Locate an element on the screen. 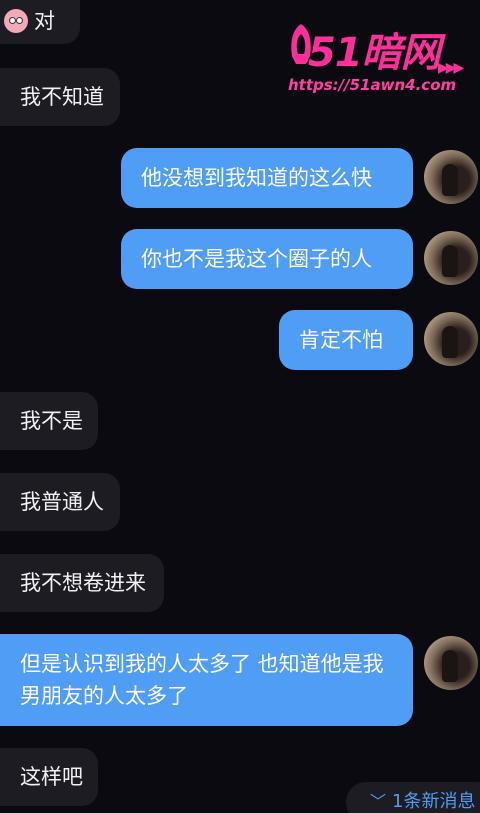 This screenshot has width=480, height=813. message-text: 我普通人 is located at coordinates (62, 502).